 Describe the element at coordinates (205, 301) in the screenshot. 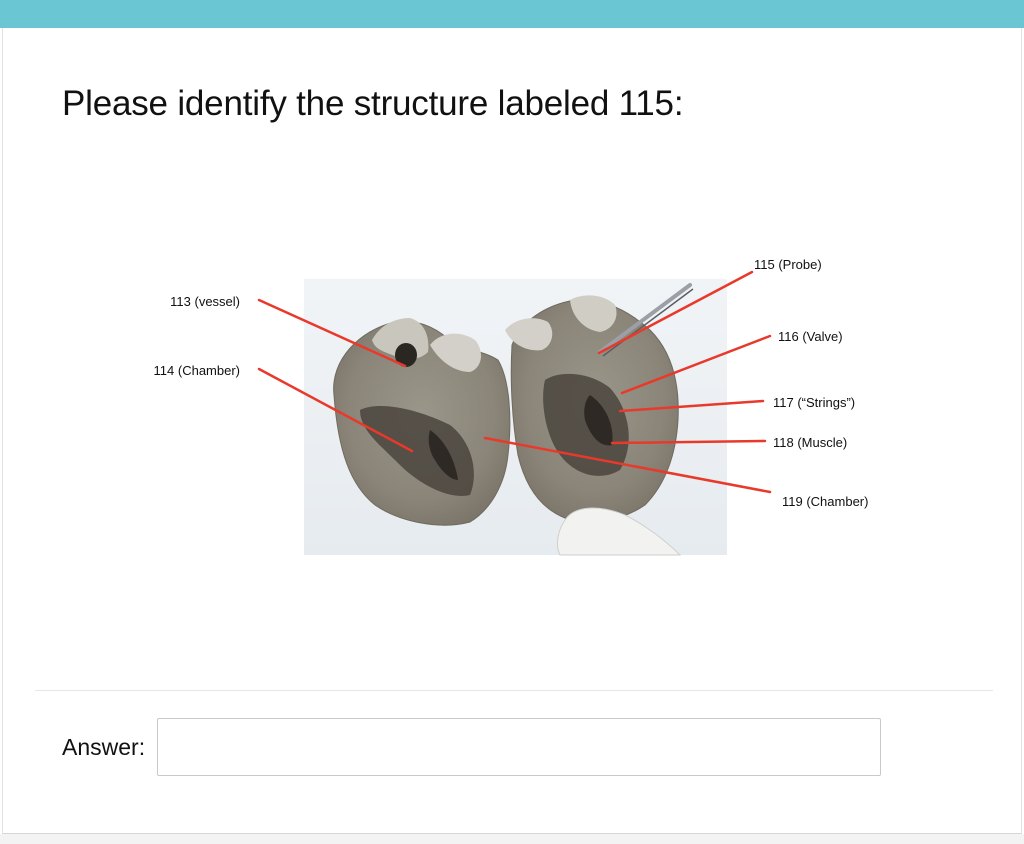

I see `label-113: 113 (vessel)` at that location.